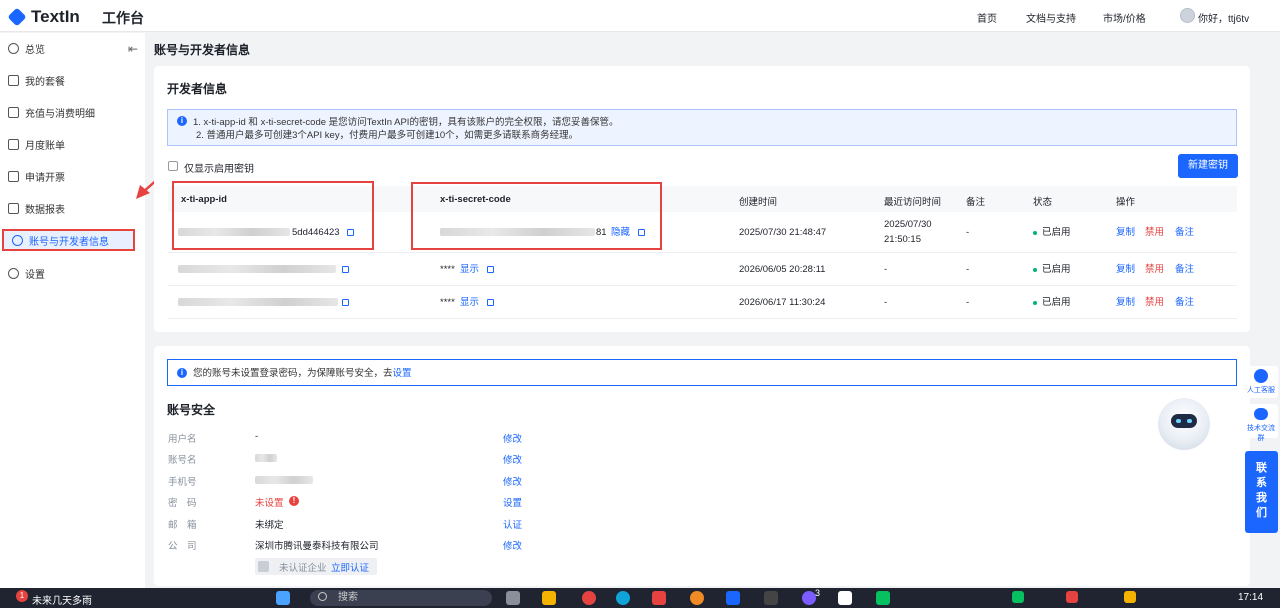  I want to click on col-created: 创建时间, so click(758, 202).